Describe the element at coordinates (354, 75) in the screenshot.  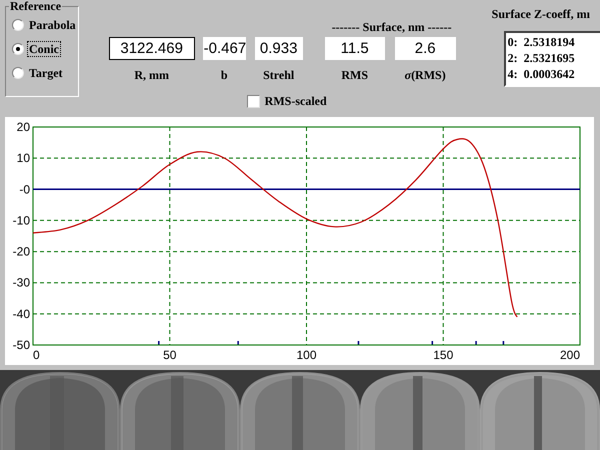
I see `field-label: RMS` at that location.